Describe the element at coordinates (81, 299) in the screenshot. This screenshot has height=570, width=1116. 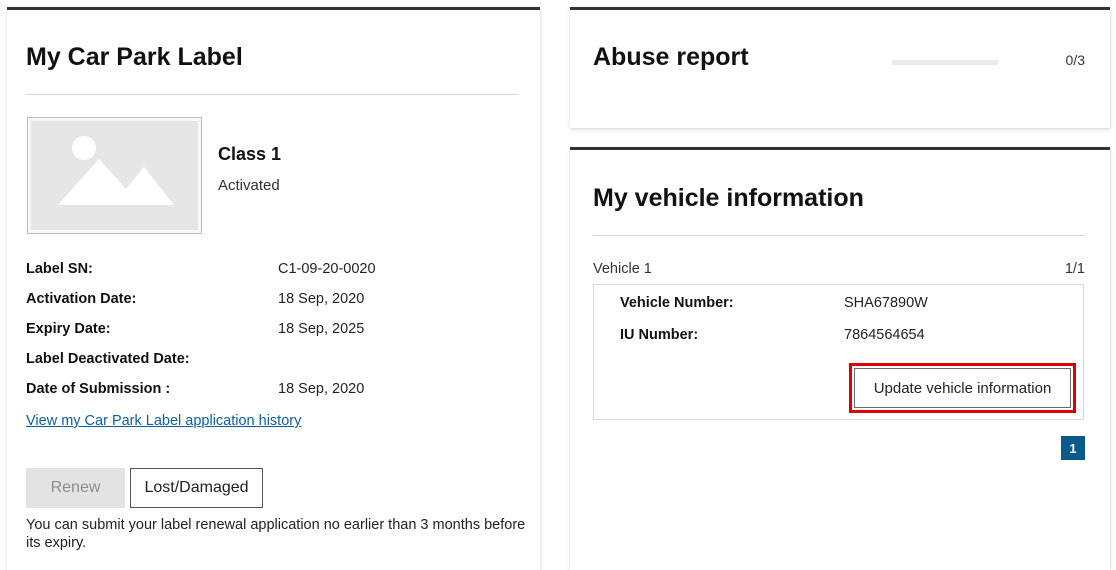
I see `info-label: Activation Date:` at that location.